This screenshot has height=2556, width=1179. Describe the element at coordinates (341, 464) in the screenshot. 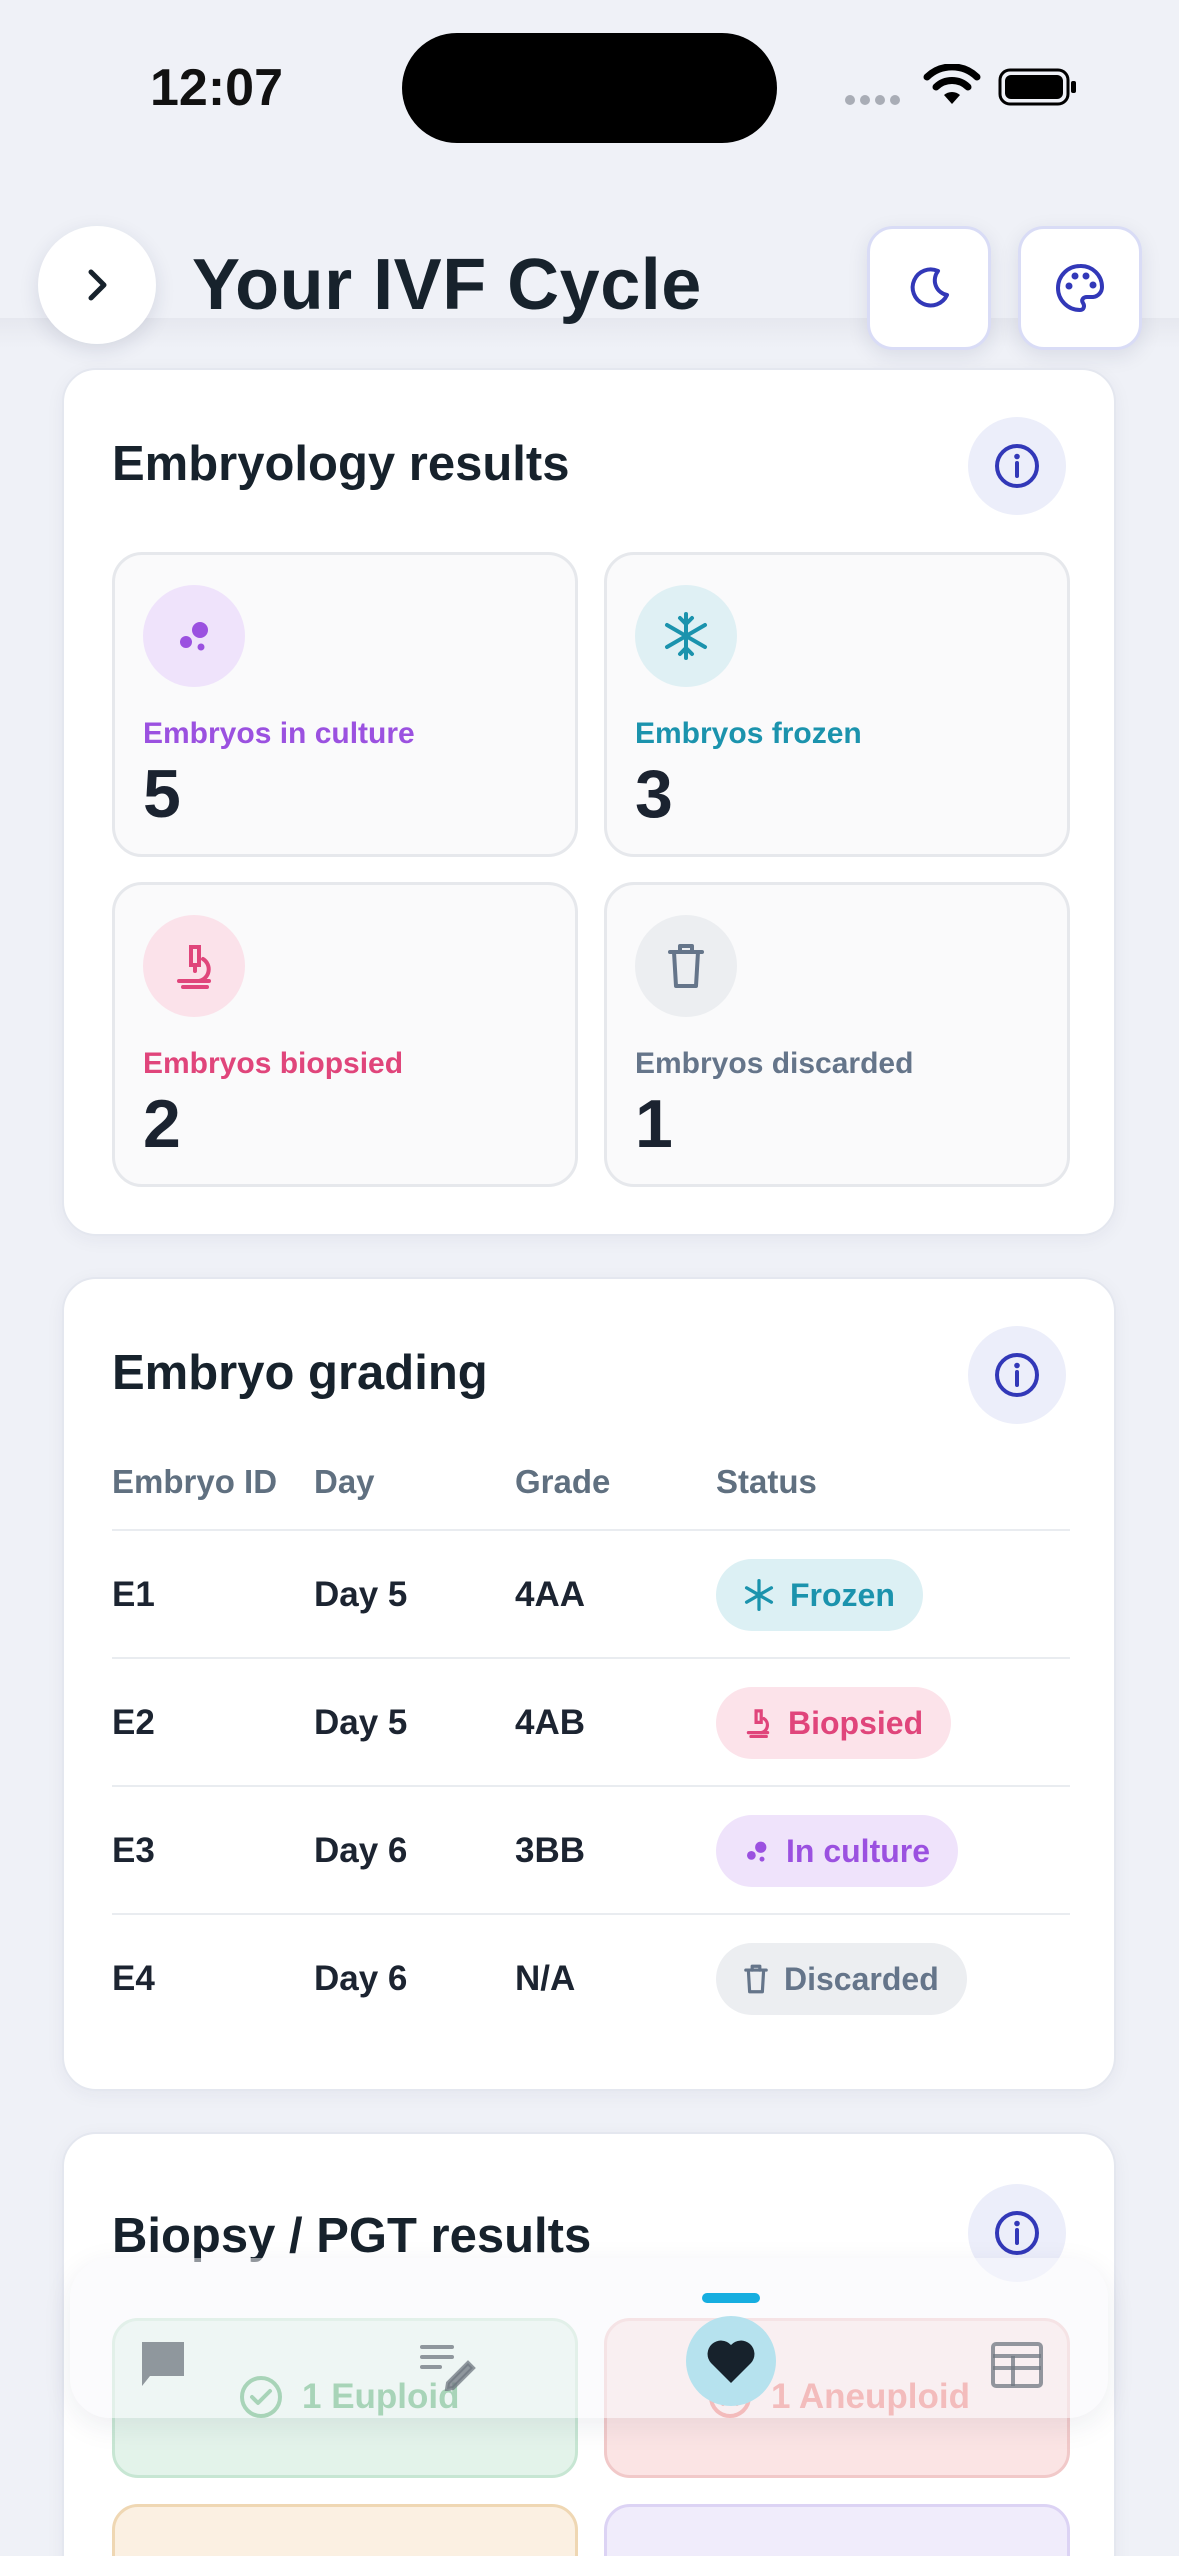

I see `card-title: Embryology results` at that location.